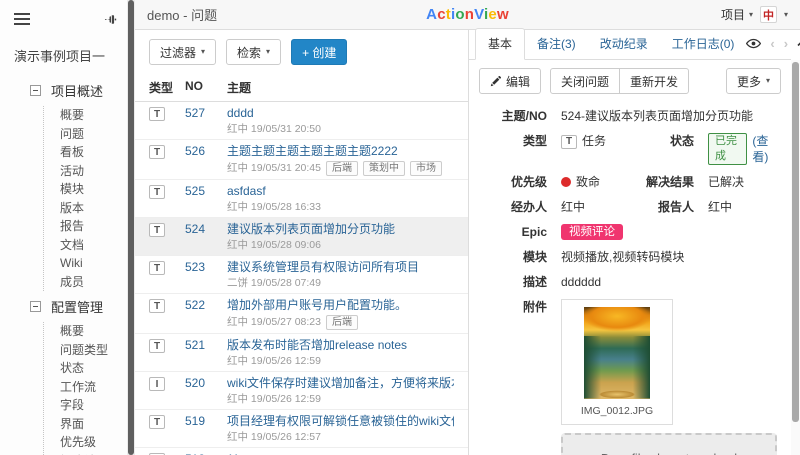 The width and height of the screenshot is (800, 455). Describe the element at coordinates (720, 207) in the screenshot. I see `reporter-value: 红中` at that location.